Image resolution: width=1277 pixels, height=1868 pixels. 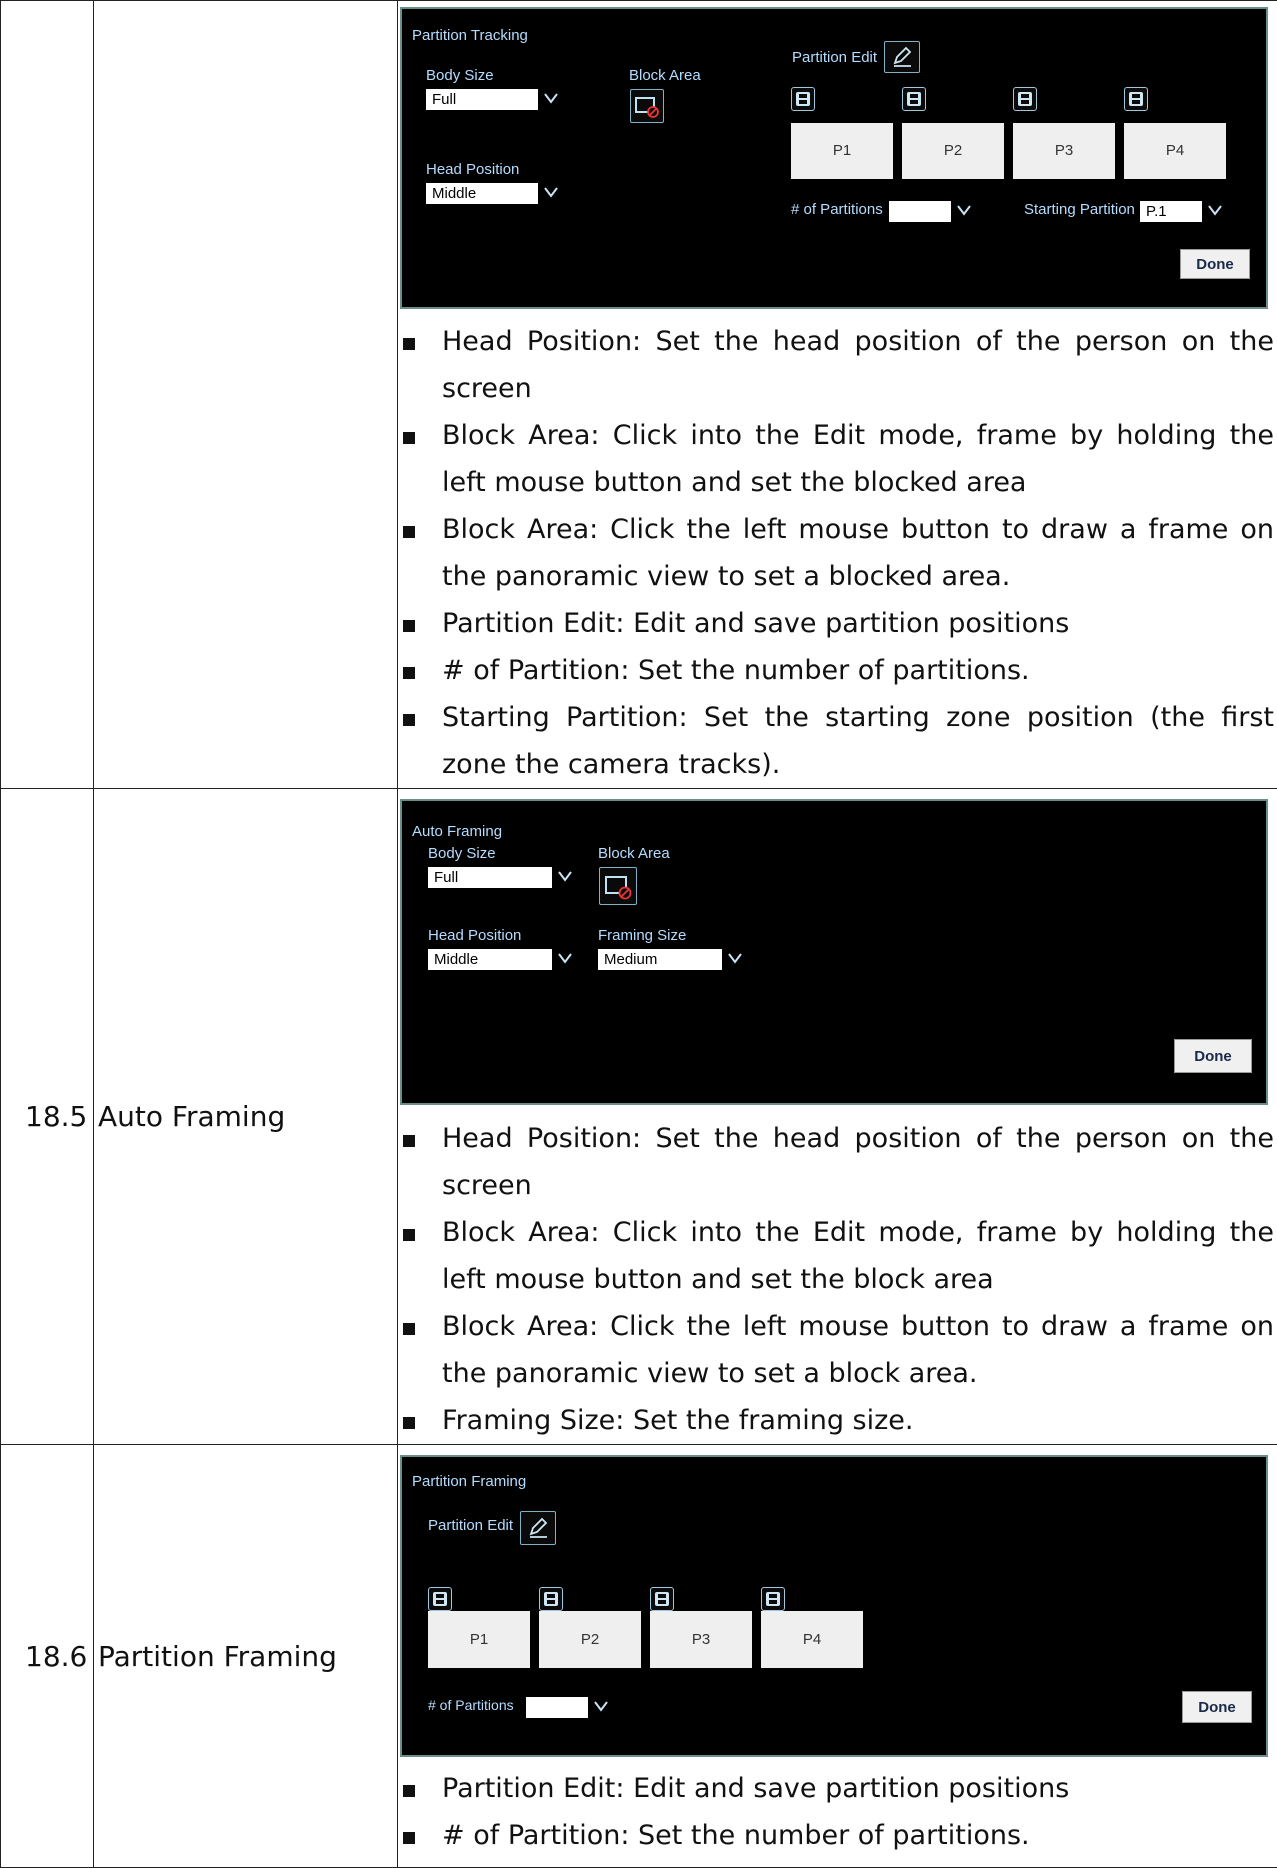 I want to click on panel-title: Auto Framing, so click(x=457, y=831).